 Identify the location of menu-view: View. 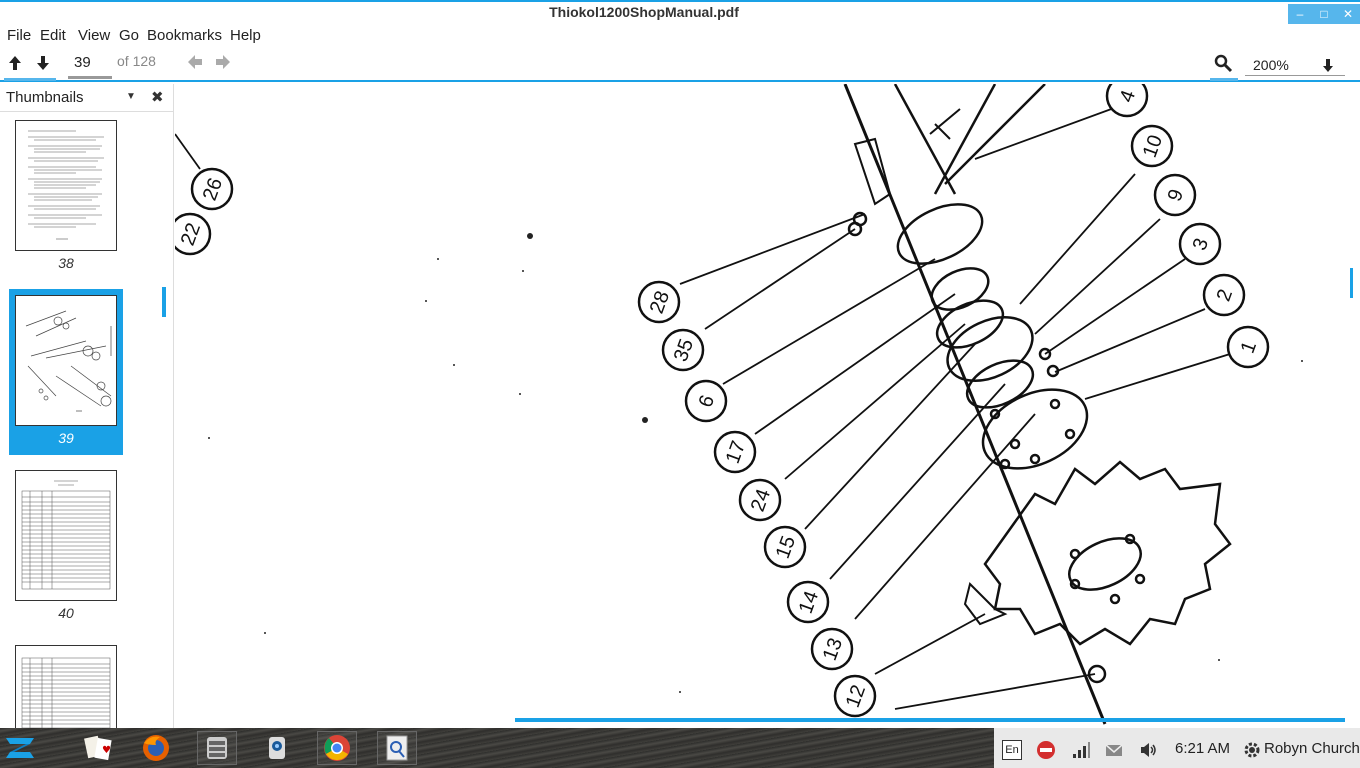
(94, 35).